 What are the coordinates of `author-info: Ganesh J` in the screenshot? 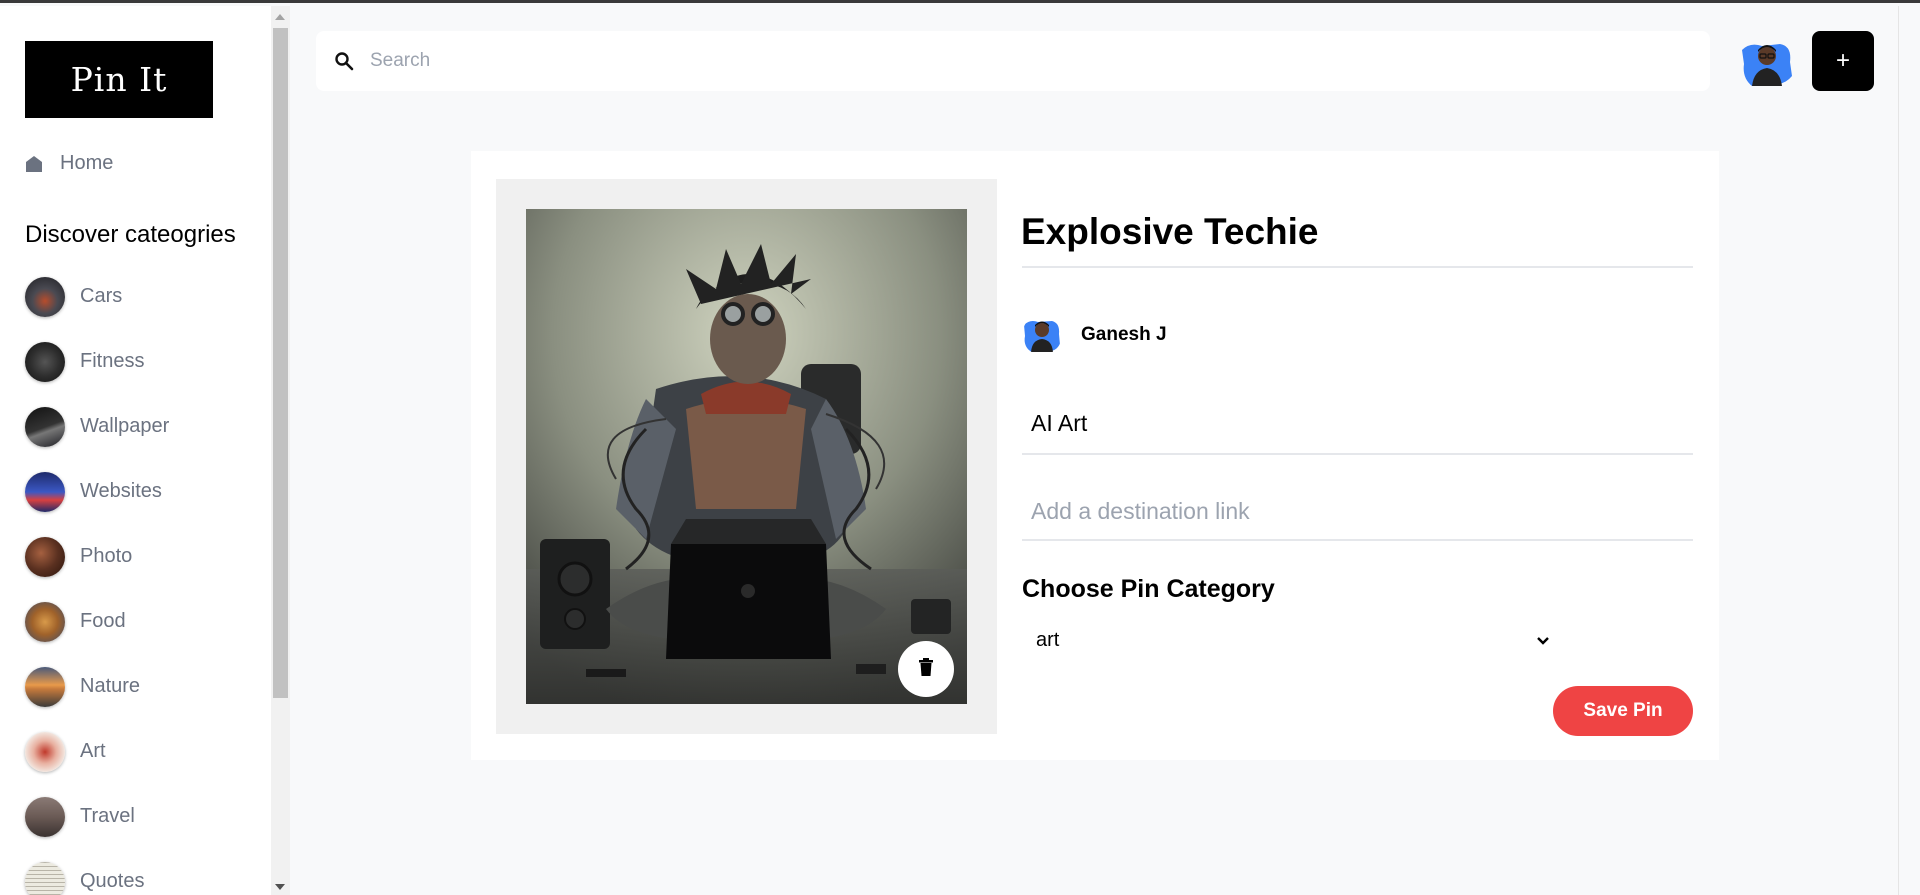 It's located at (1094, 335).